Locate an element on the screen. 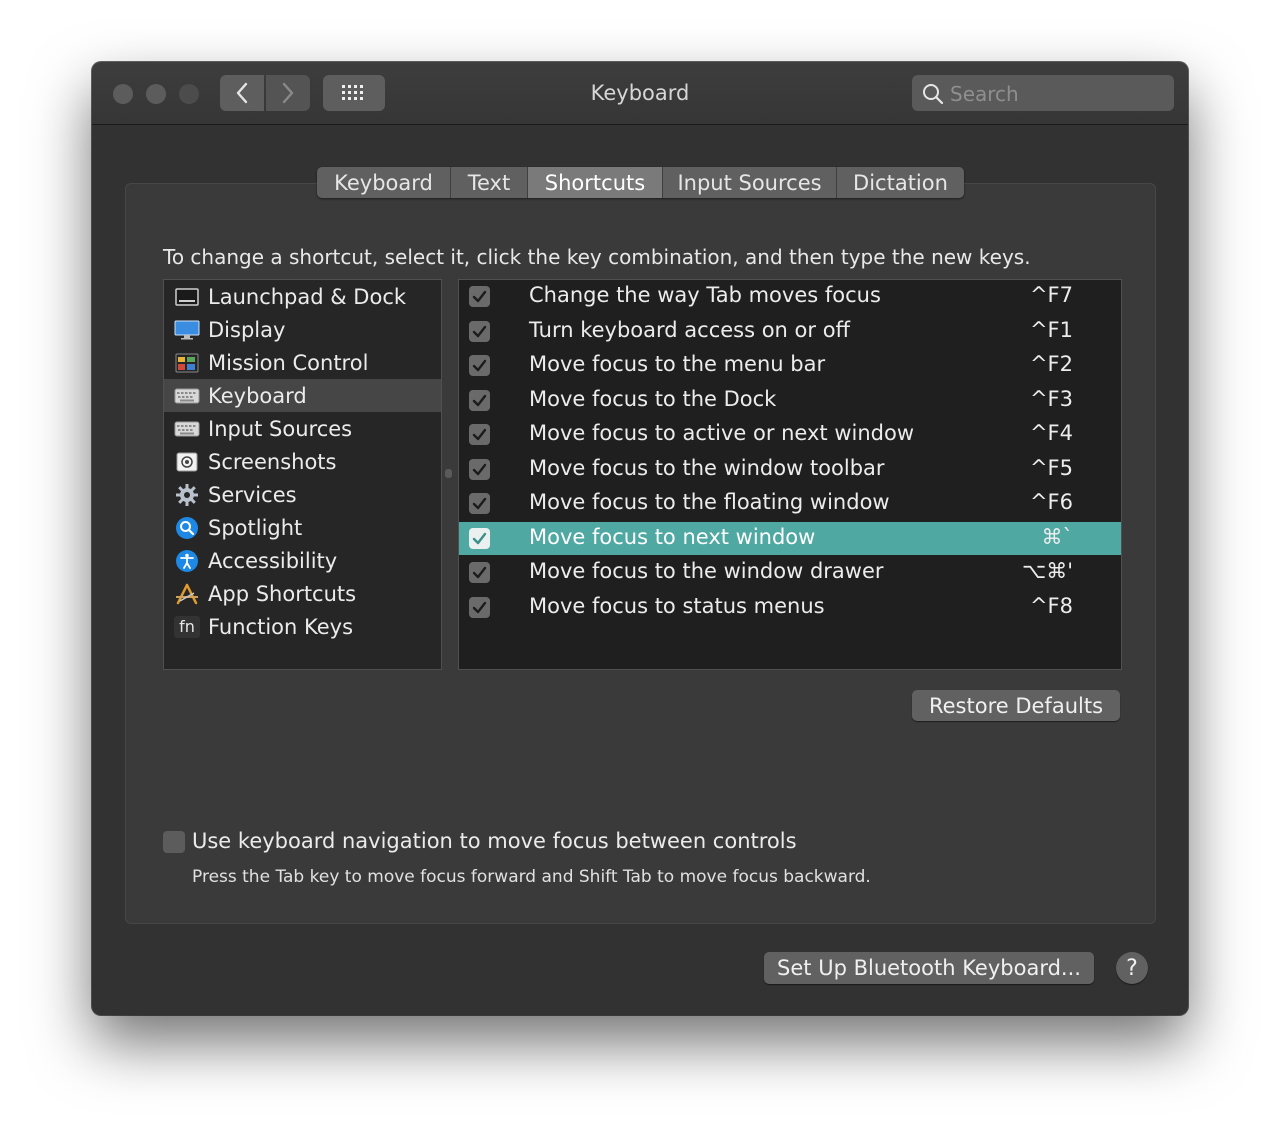 This screenshot has height=1137, width=1280. services-gear-icon is located at coordinates (187, 494).